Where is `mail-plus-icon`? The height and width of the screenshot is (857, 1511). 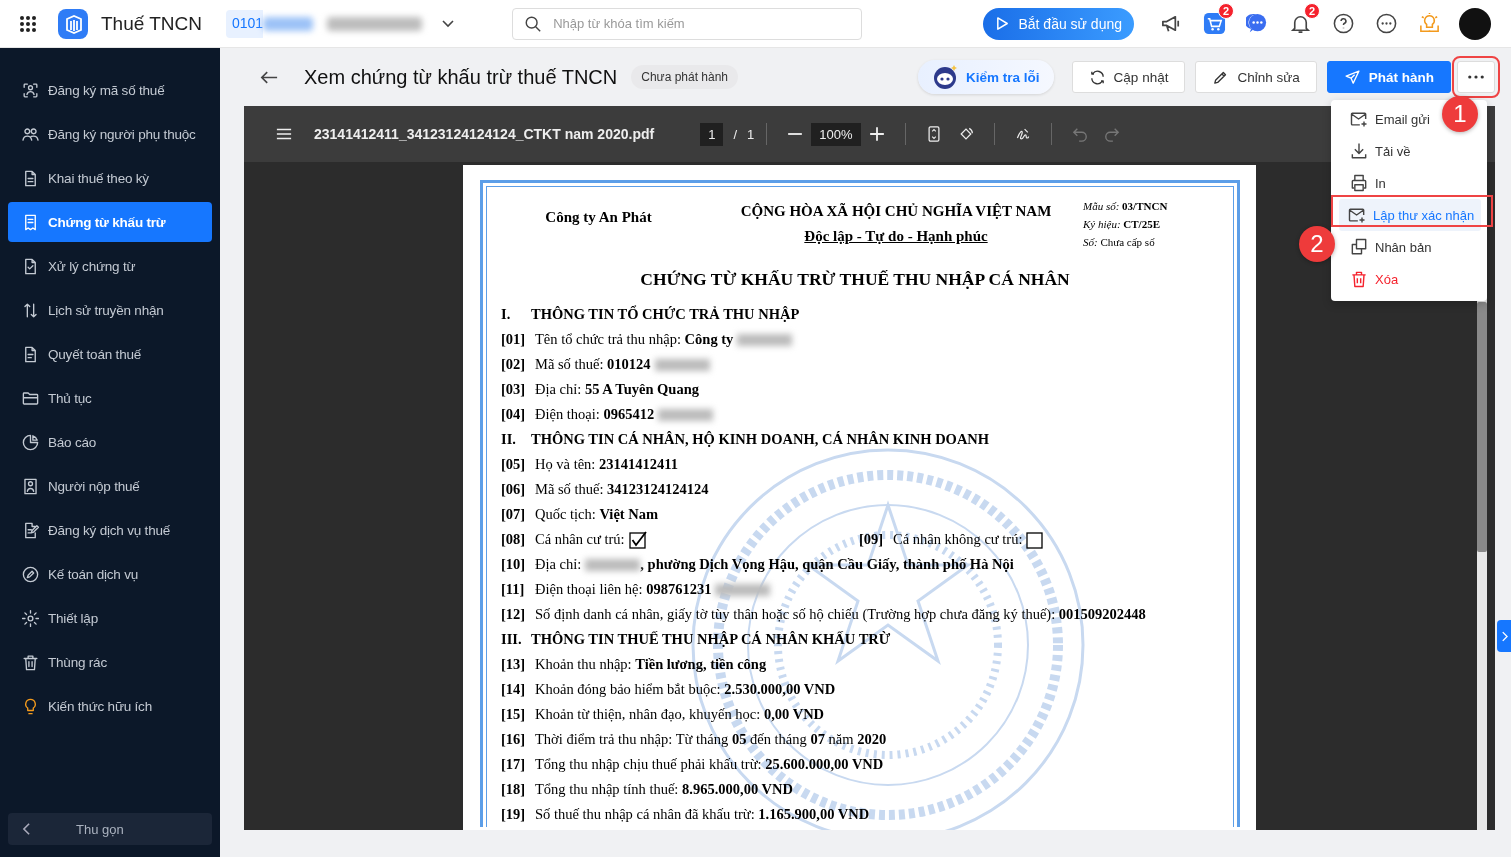 mail-plus-icon is located at coordinates (1359, 119).